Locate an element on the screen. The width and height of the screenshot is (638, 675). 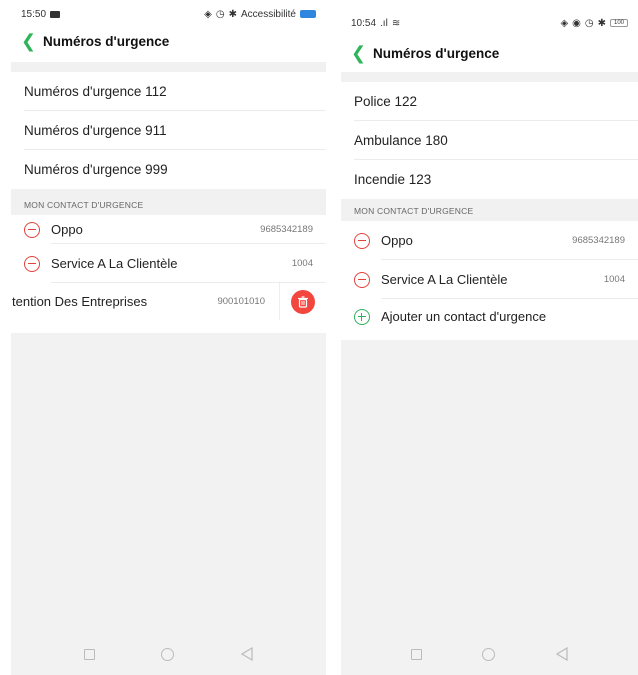
signal-icon: .ıl is located at coordinates (384, 23).